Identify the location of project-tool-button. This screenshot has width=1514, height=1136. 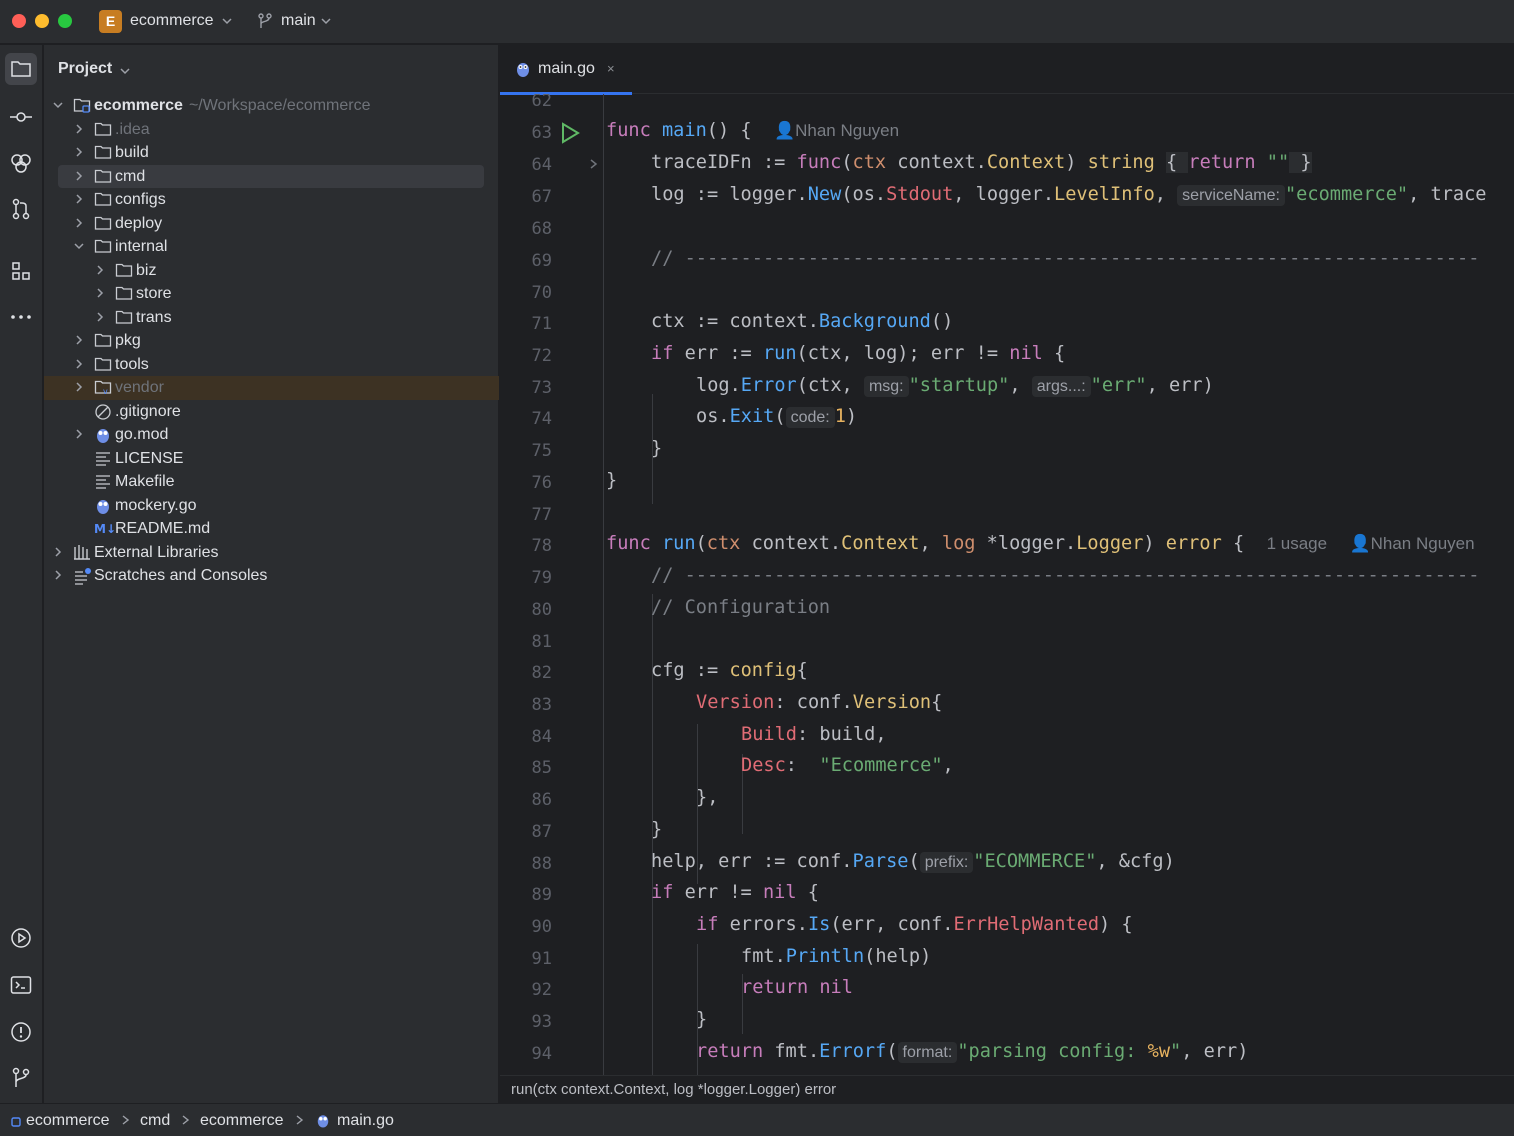
(21, 69).